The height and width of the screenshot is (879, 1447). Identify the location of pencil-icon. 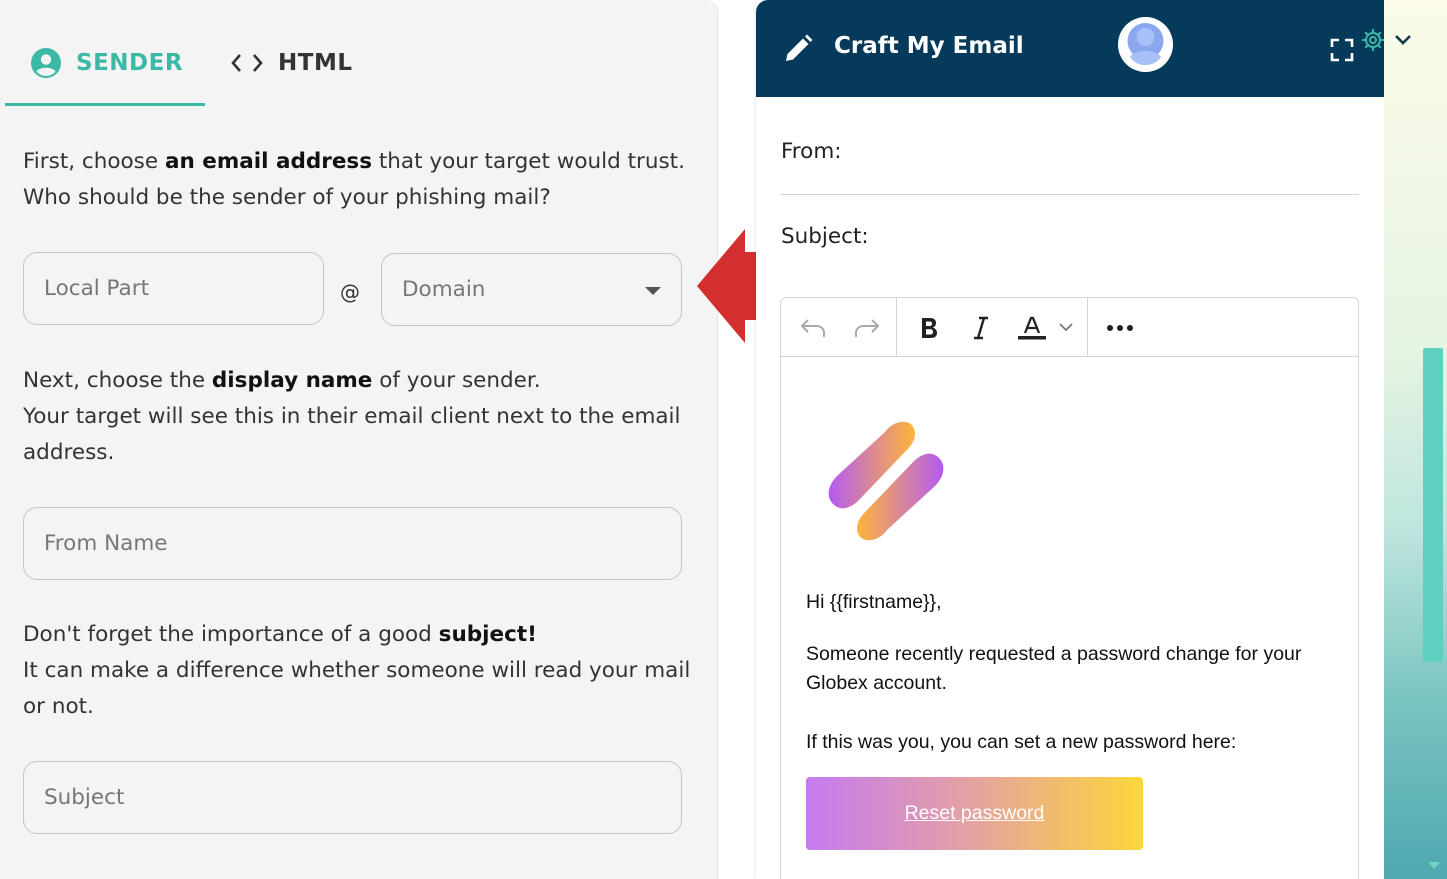
(799, 47).